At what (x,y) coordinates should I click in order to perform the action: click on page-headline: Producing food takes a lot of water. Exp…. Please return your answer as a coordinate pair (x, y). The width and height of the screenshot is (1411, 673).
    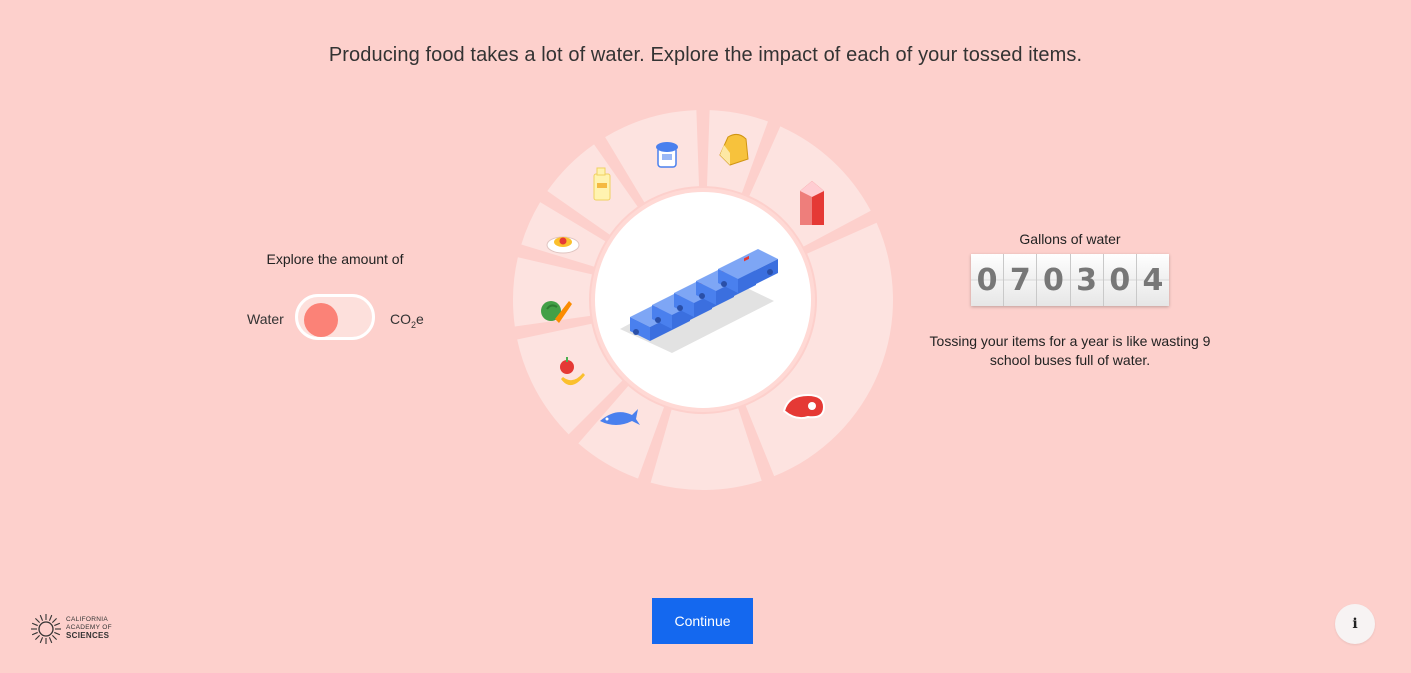
    Looking at the image, I should click on (705, 55).